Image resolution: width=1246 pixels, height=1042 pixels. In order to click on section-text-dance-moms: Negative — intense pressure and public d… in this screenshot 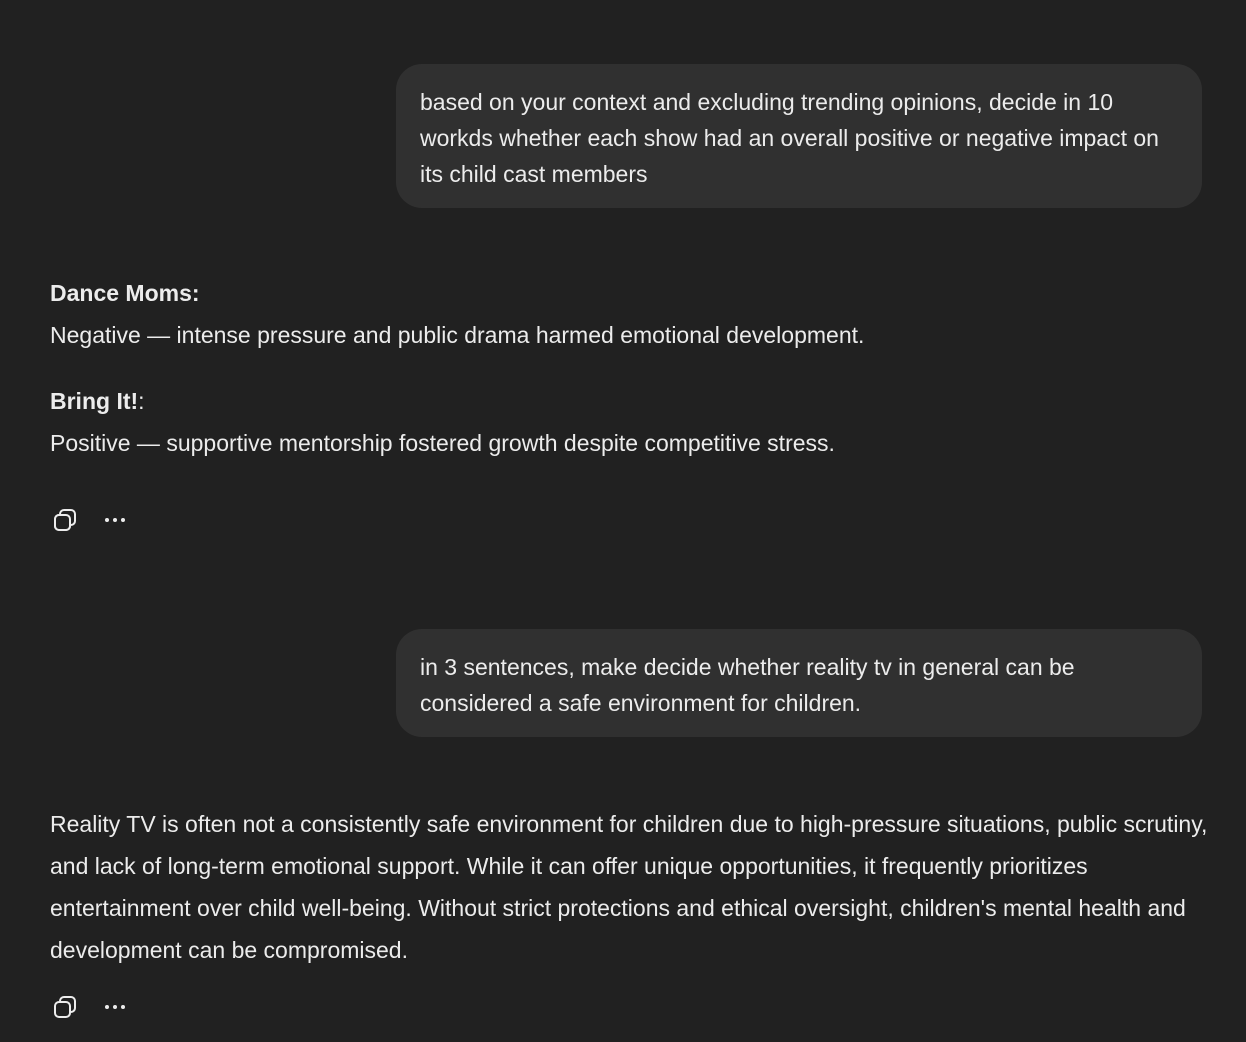, I will do `click(457, 335)`.